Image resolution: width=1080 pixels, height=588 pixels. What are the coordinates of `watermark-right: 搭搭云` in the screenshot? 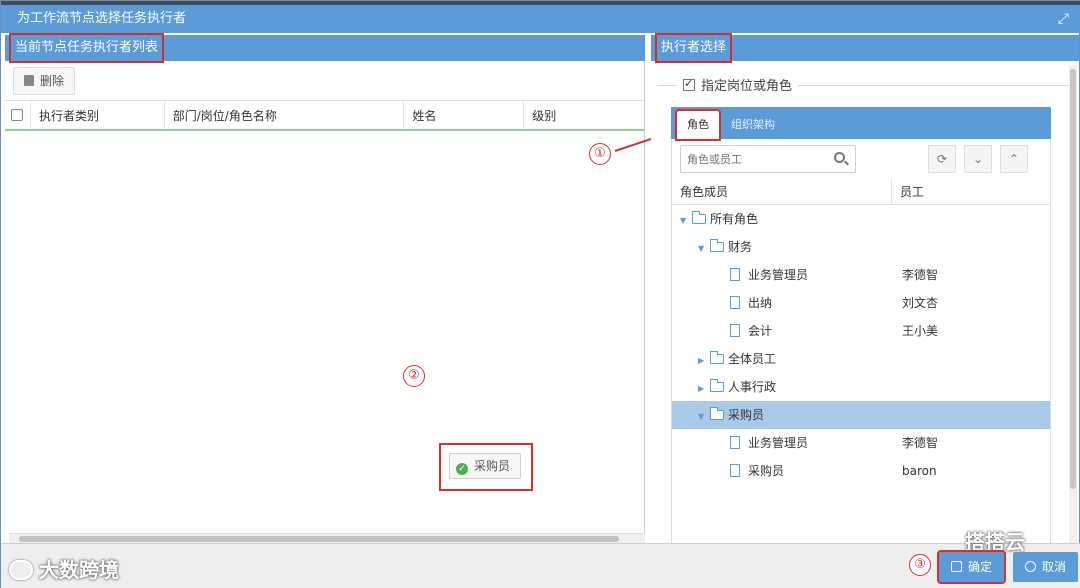 It's located at (995, 540).